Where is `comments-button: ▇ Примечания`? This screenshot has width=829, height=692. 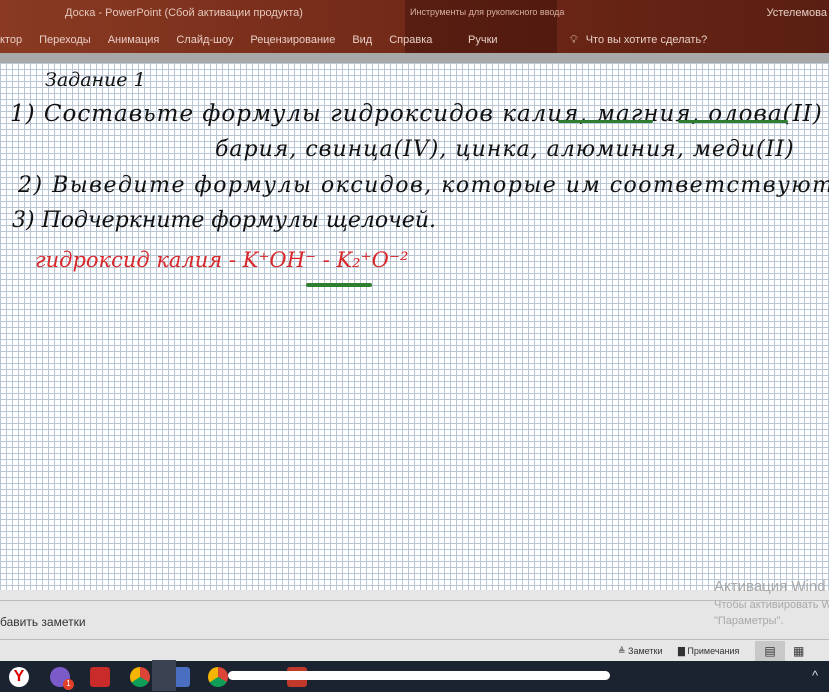
comments-button: ▇ Примечания is located at coordinates (708, 651).